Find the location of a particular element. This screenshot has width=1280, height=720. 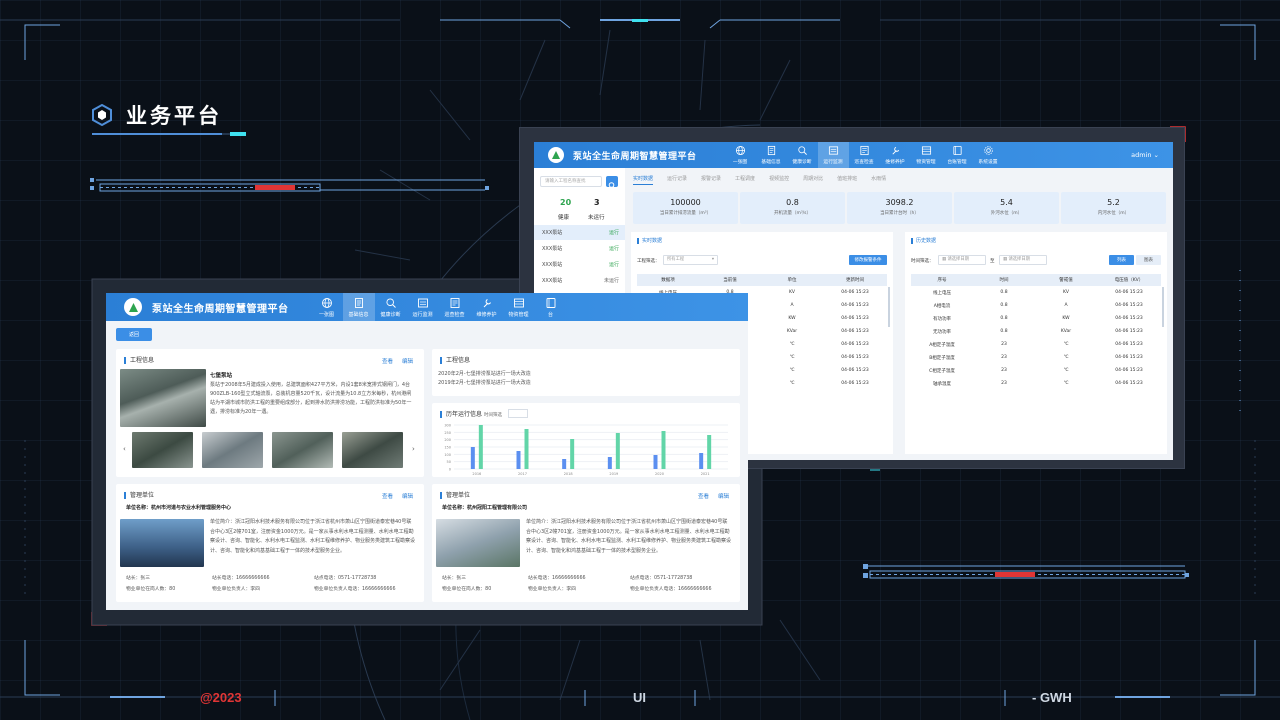

column-header: 当前值 is located at coordinates (730, 280).